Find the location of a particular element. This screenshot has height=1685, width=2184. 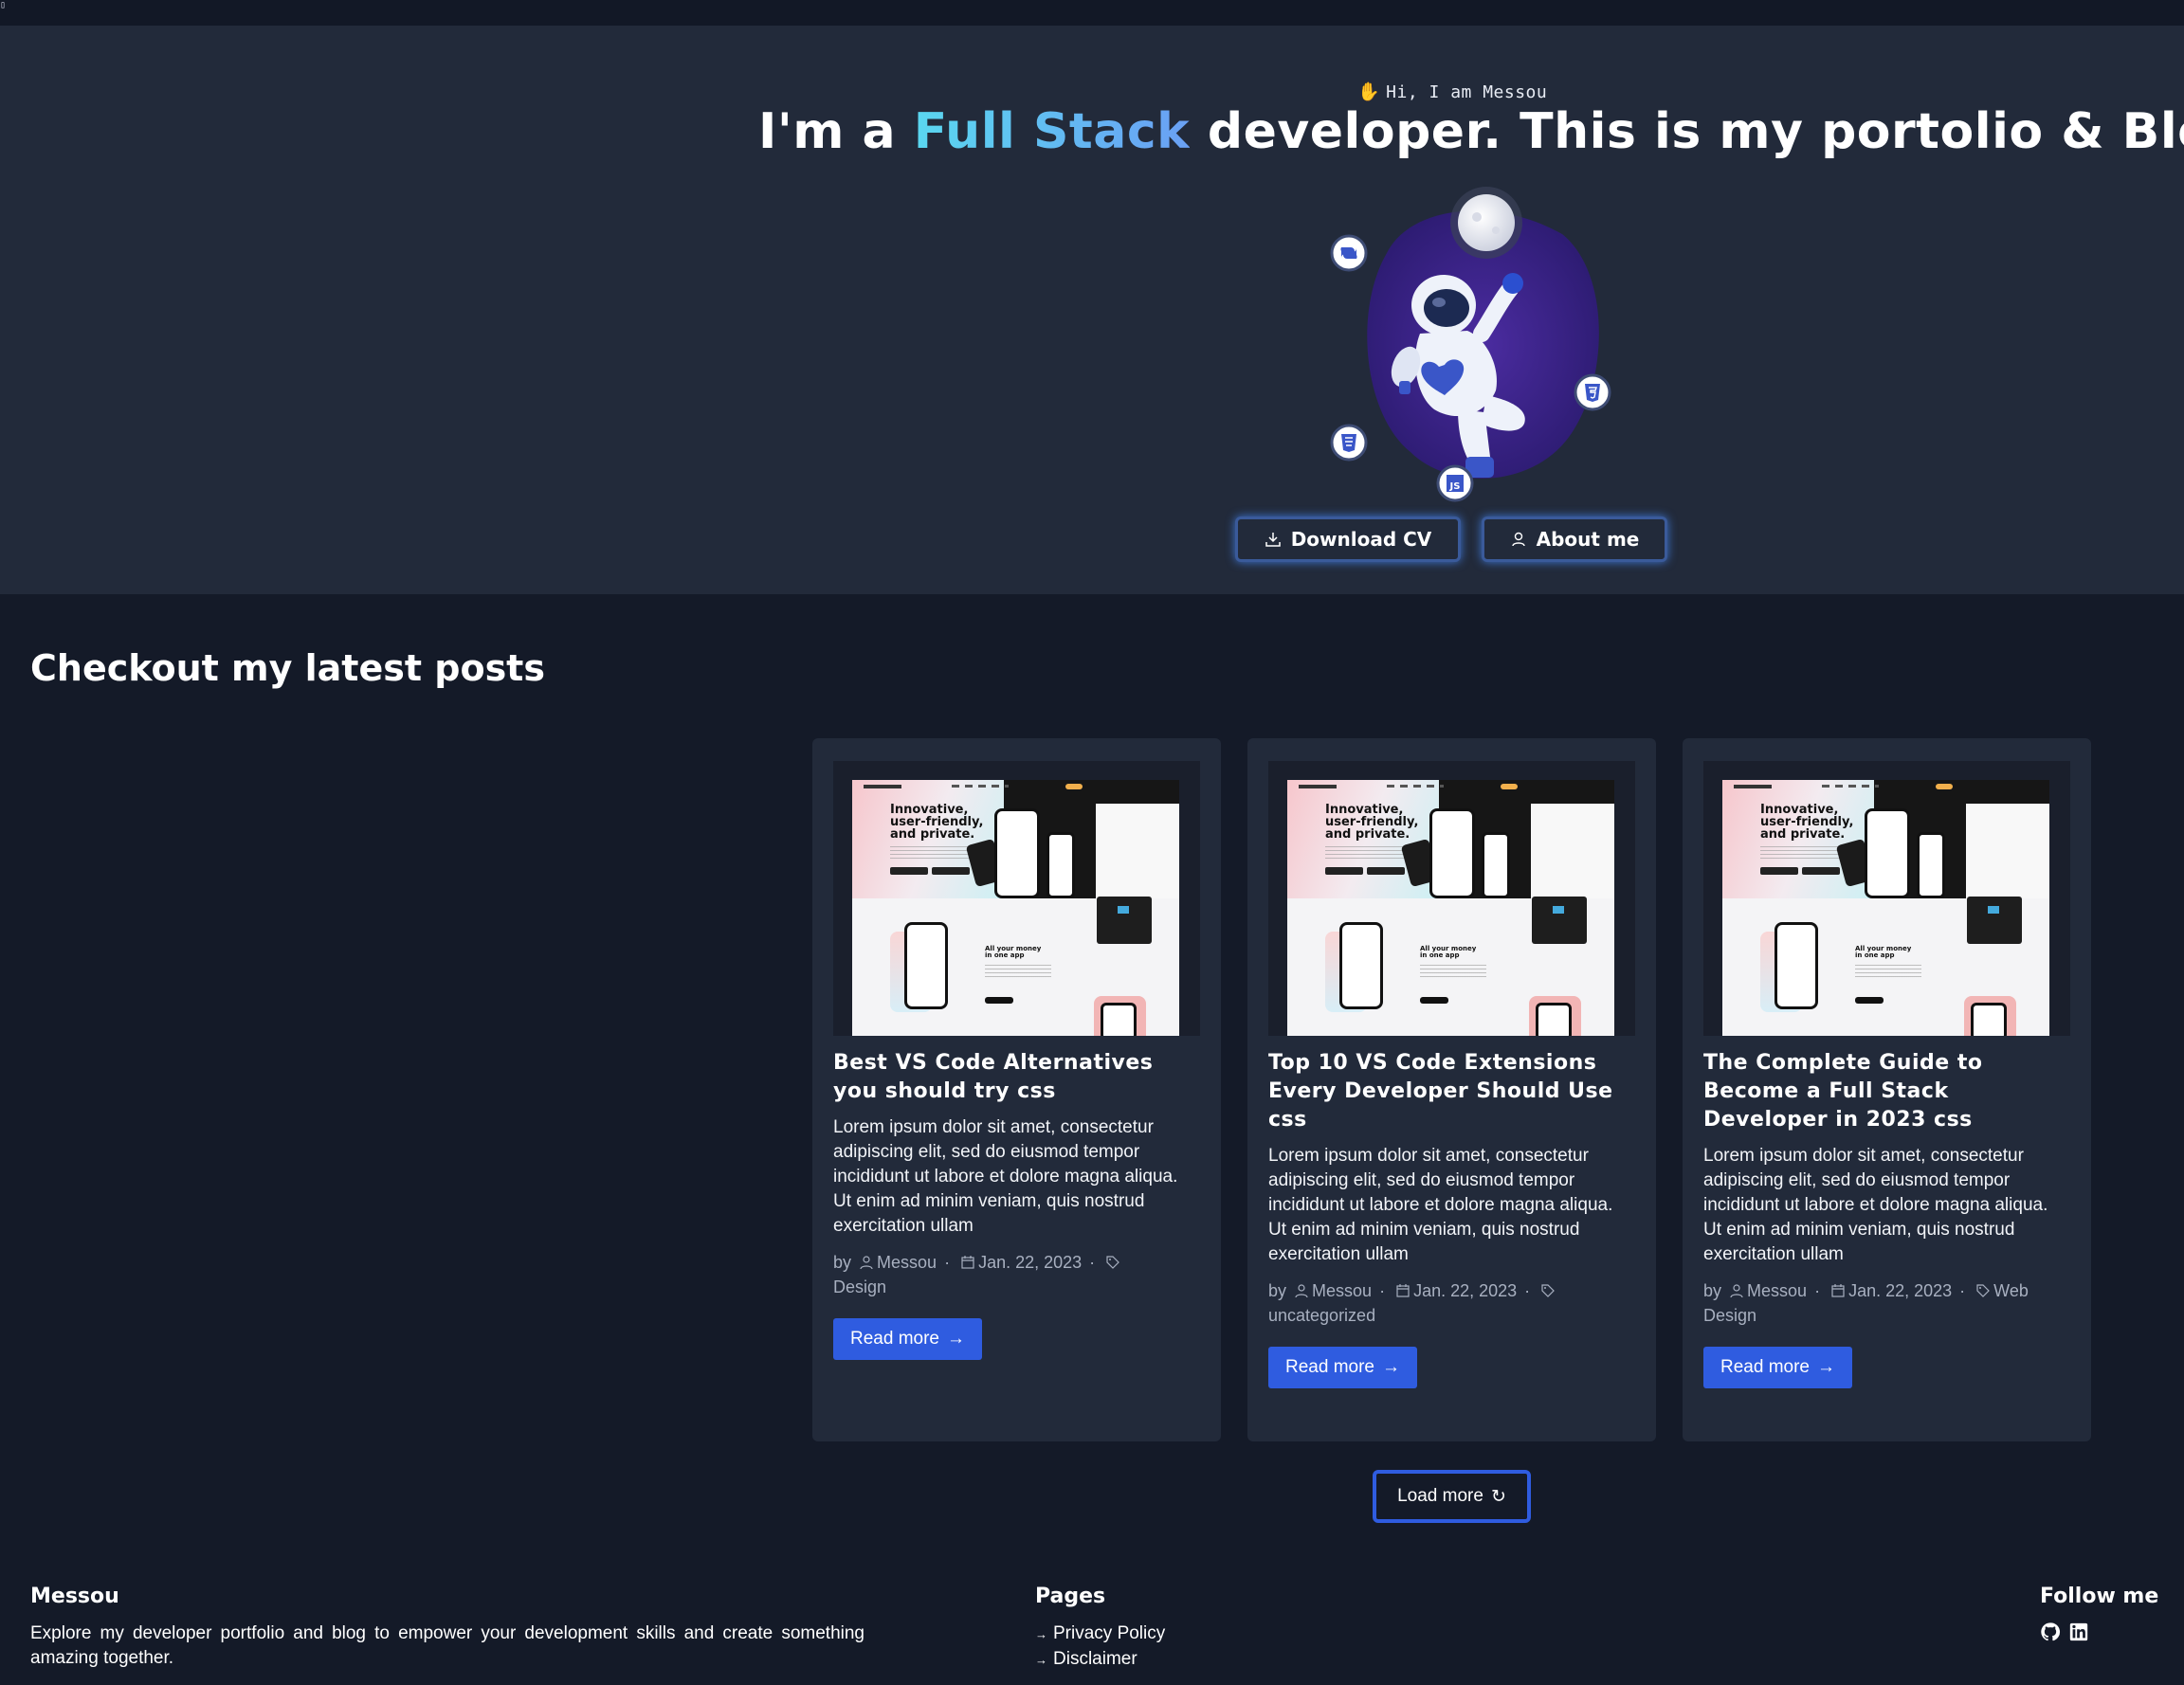

refresh-icon: ↻ is located at coordinates (1498, 1496).